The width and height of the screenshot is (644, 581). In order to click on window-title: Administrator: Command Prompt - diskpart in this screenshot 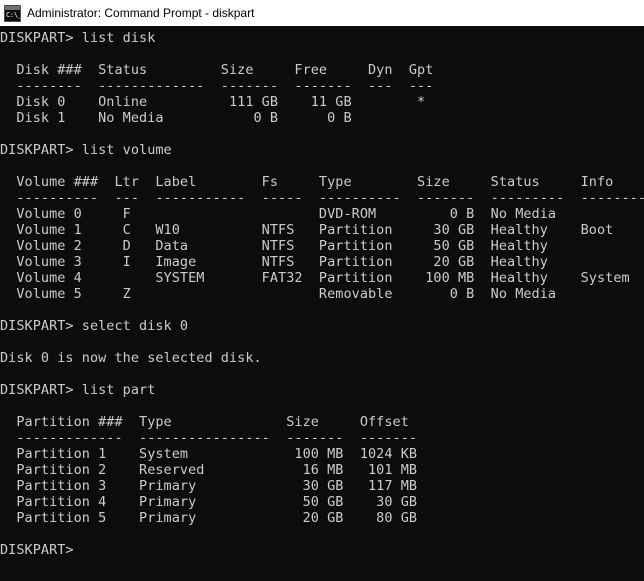, I will do `click(141, 13)`.